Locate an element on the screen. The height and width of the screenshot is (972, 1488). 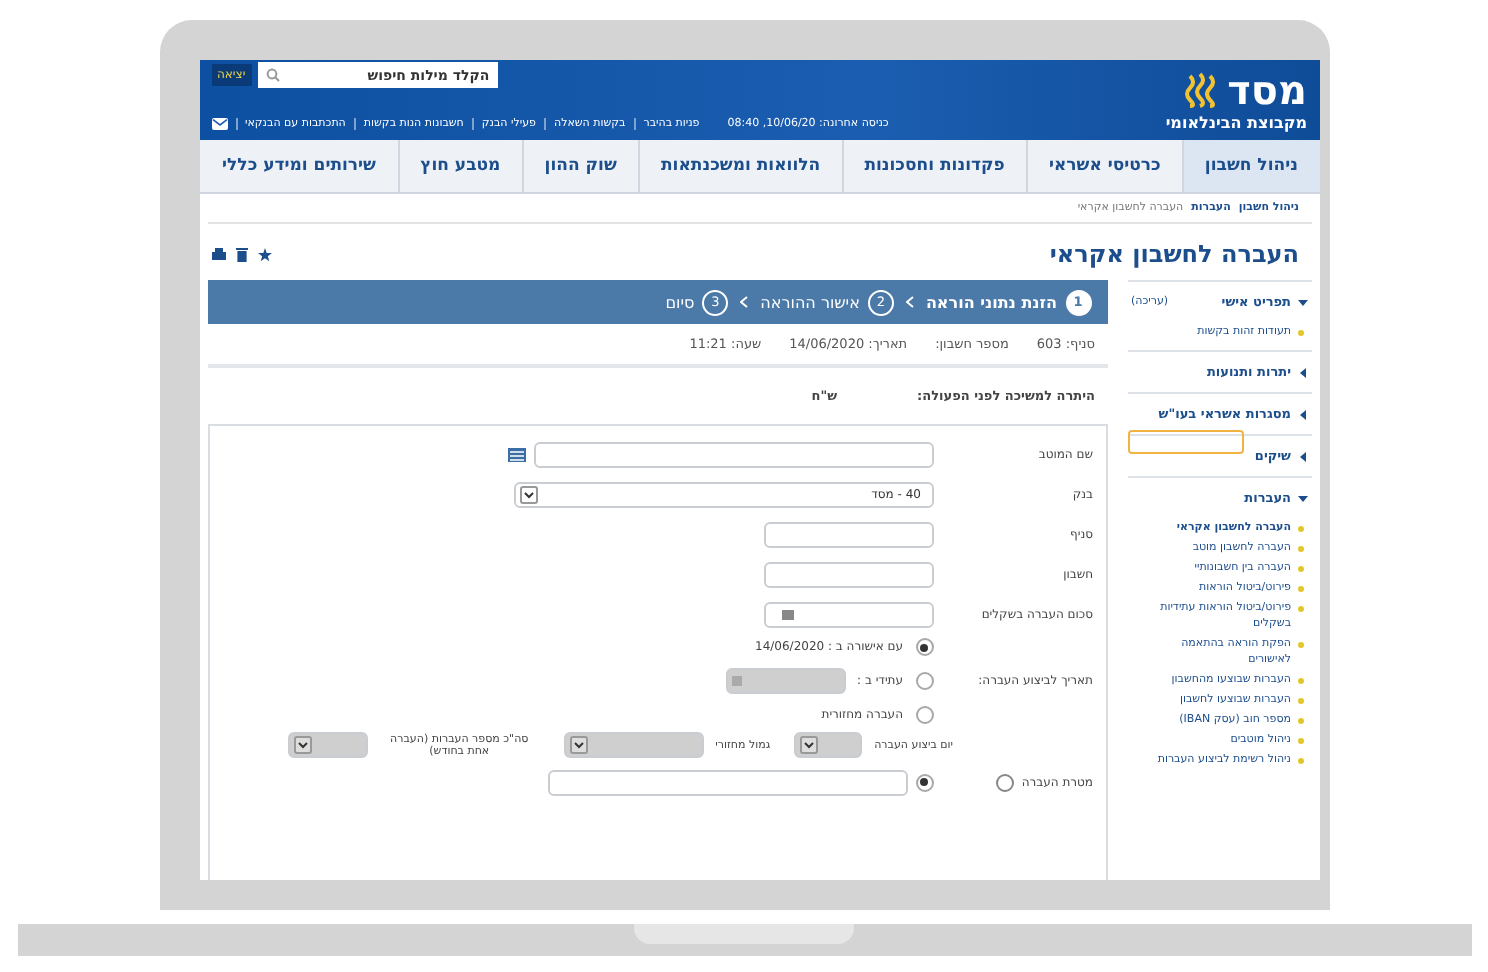
search-icon is located at coordinates (272, 75).